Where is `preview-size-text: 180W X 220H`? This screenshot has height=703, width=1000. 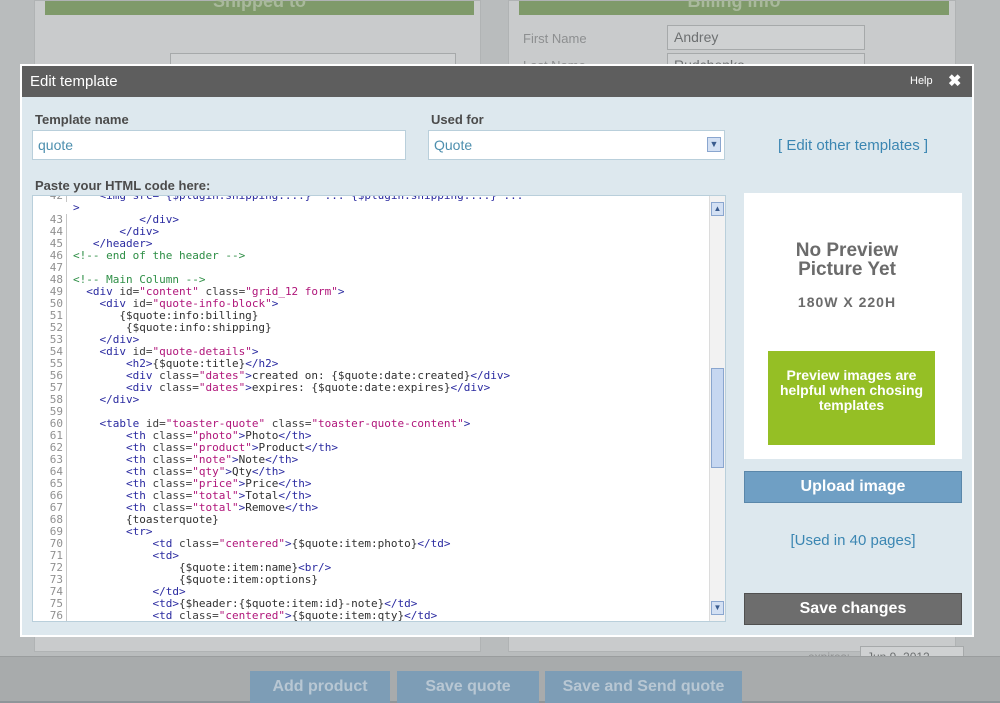
preview-size-text: 180W X 220H is located at coordinates (847, 302).